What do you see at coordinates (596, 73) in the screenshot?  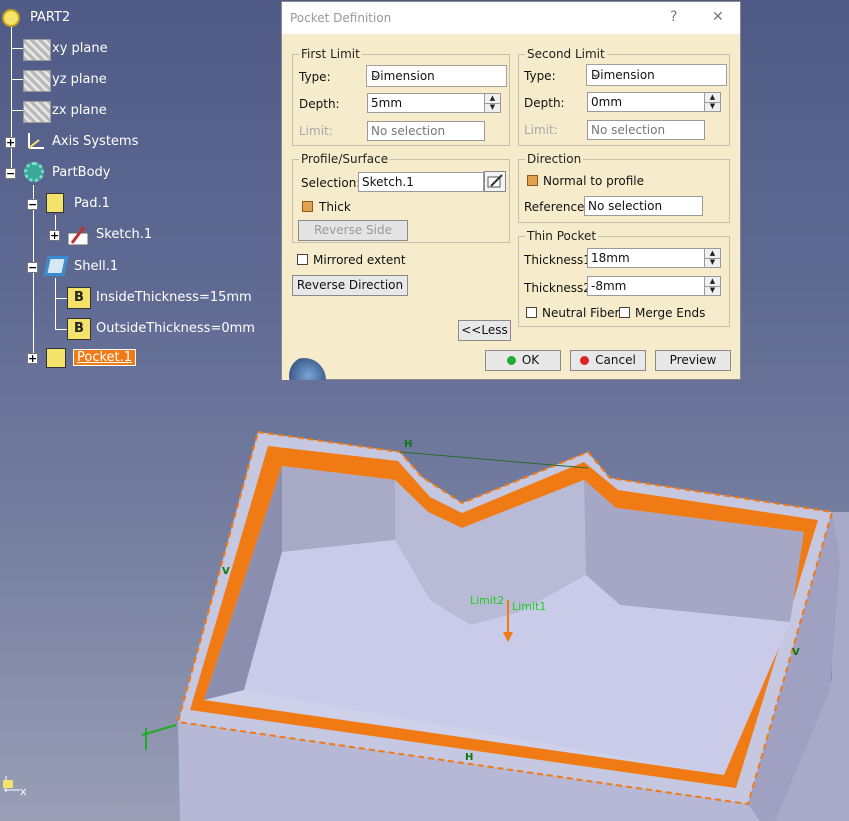 I see `chevron-down-icon: ⌄` at bounding box center [596, 73].